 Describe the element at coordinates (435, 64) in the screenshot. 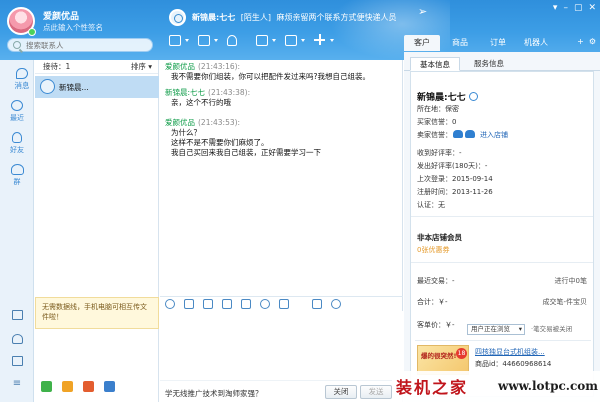

I see `tab-basic-info: 基本信息` at that location.